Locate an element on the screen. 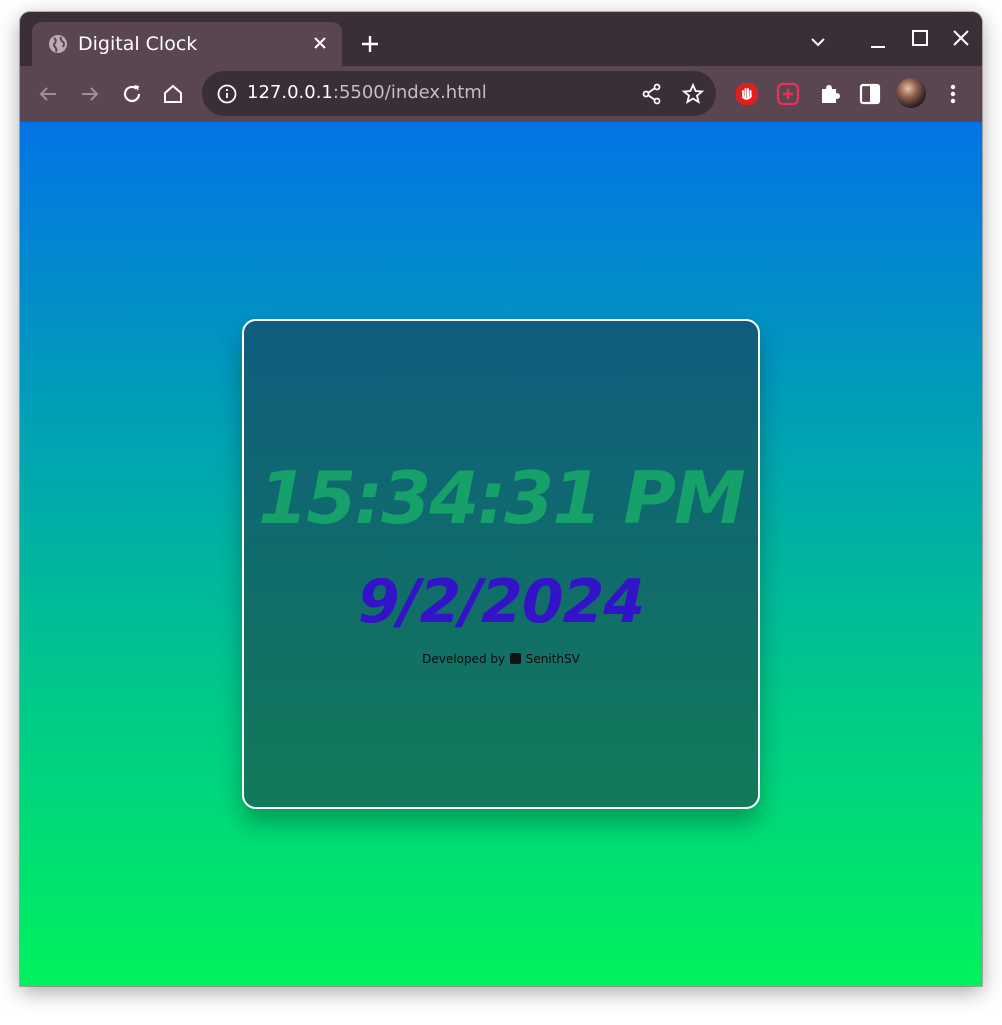 This screenshot has width=1002, height=1025. address-bar: 127.0.0.1:5500/index.html is located at coordinates (459, 93).